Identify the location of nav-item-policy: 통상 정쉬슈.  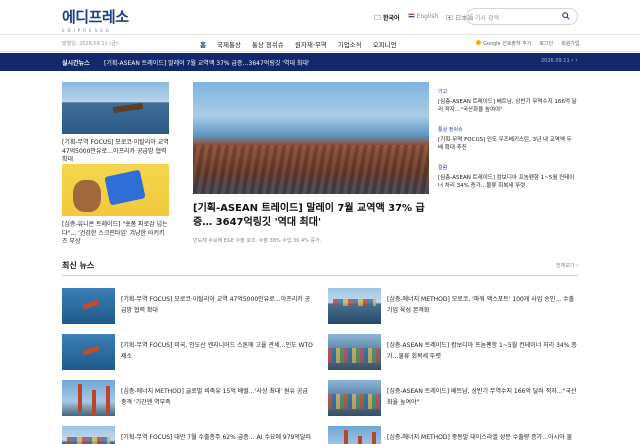
(268, 44).